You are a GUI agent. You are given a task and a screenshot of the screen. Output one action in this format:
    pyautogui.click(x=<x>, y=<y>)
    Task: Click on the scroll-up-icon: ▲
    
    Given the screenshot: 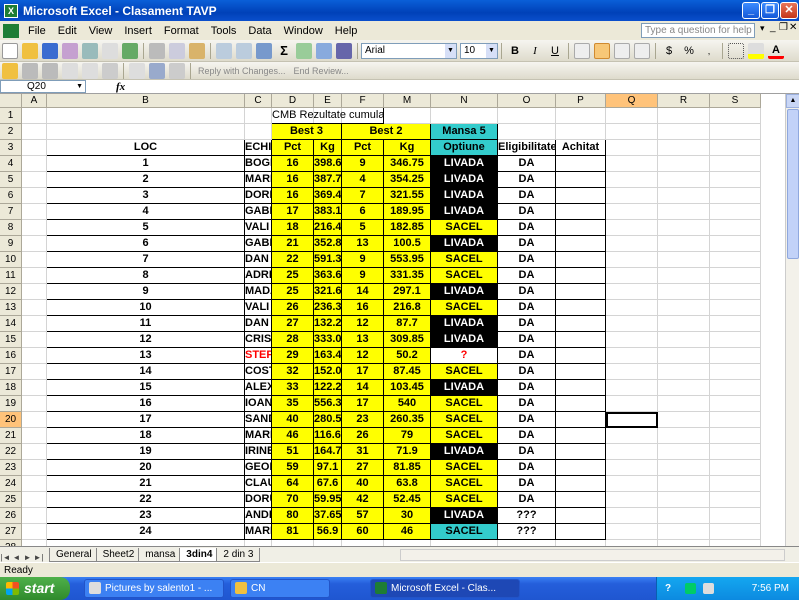 What is the action you would take?
    pyautogui.click(x=792, y=101)
    